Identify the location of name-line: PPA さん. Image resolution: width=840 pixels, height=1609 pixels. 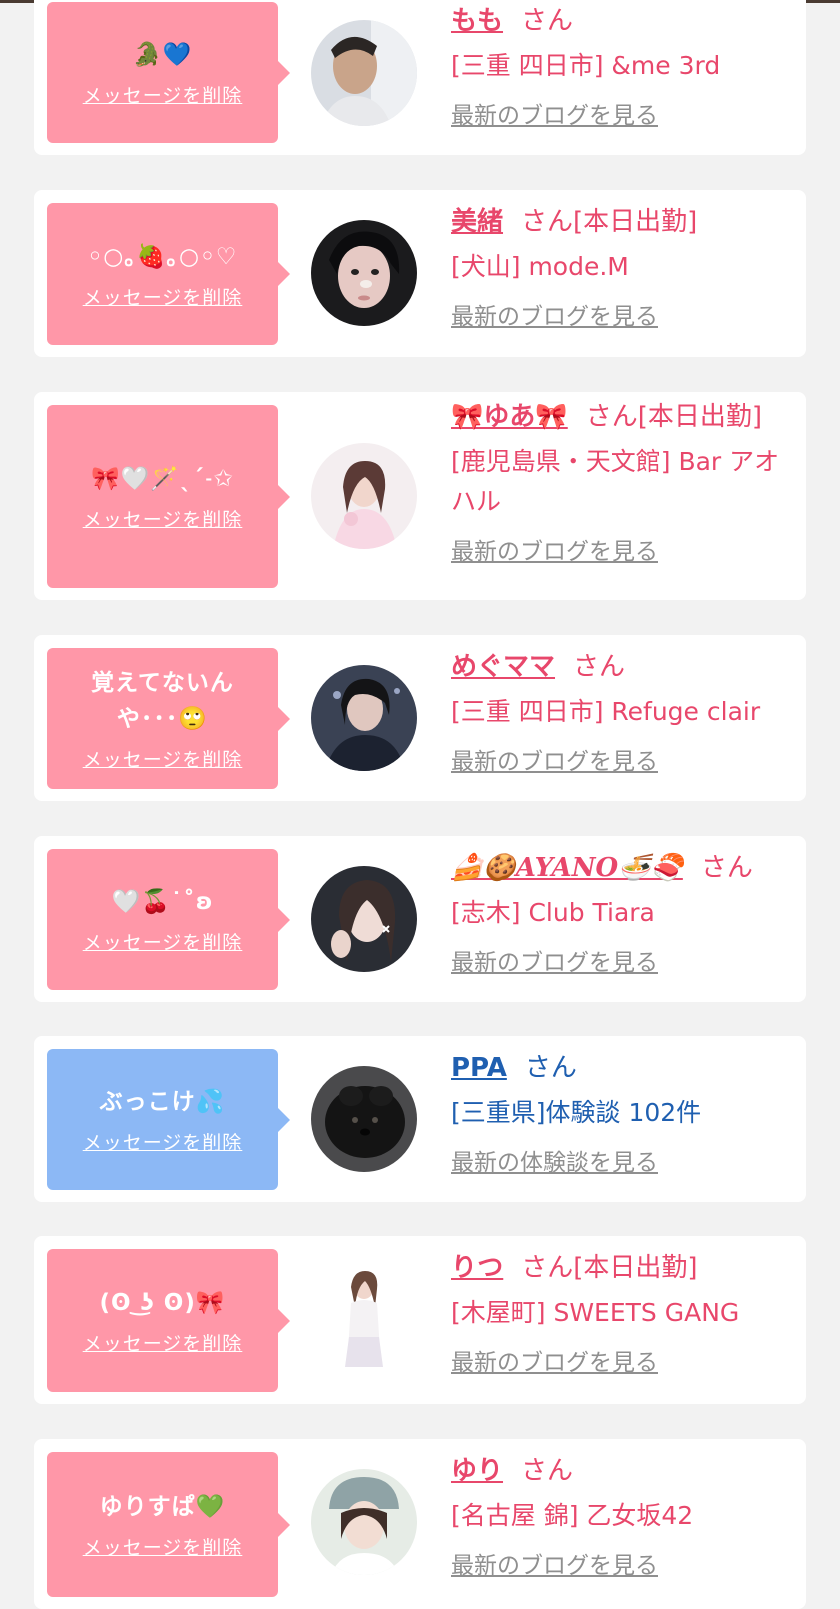
(623, 1068).